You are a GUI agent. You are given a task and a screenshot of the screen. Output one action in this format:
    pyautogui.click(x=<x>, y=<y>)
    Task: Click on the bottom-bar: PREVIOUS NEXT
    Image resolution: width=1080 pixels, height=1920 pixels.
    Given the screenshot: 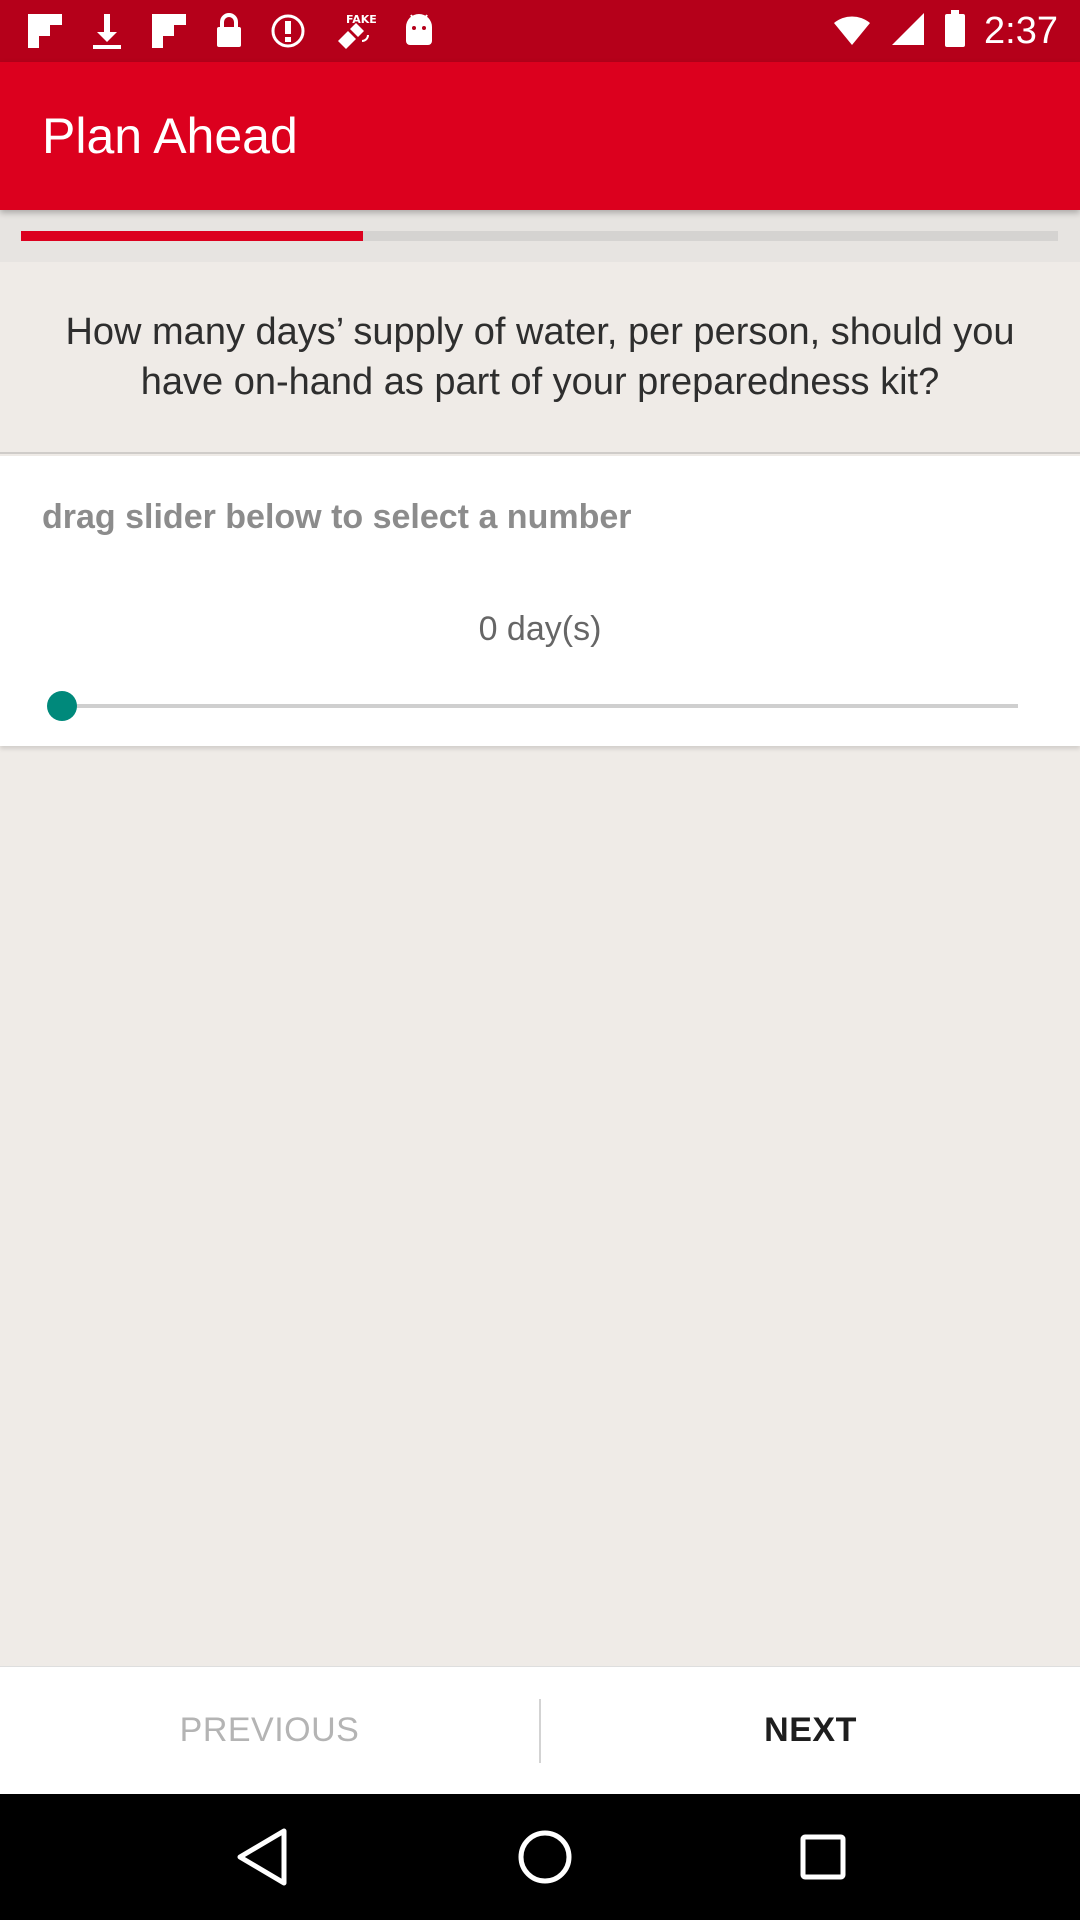 What is the action you would take?
    pyautogui.click(x=540, y=1730)
    